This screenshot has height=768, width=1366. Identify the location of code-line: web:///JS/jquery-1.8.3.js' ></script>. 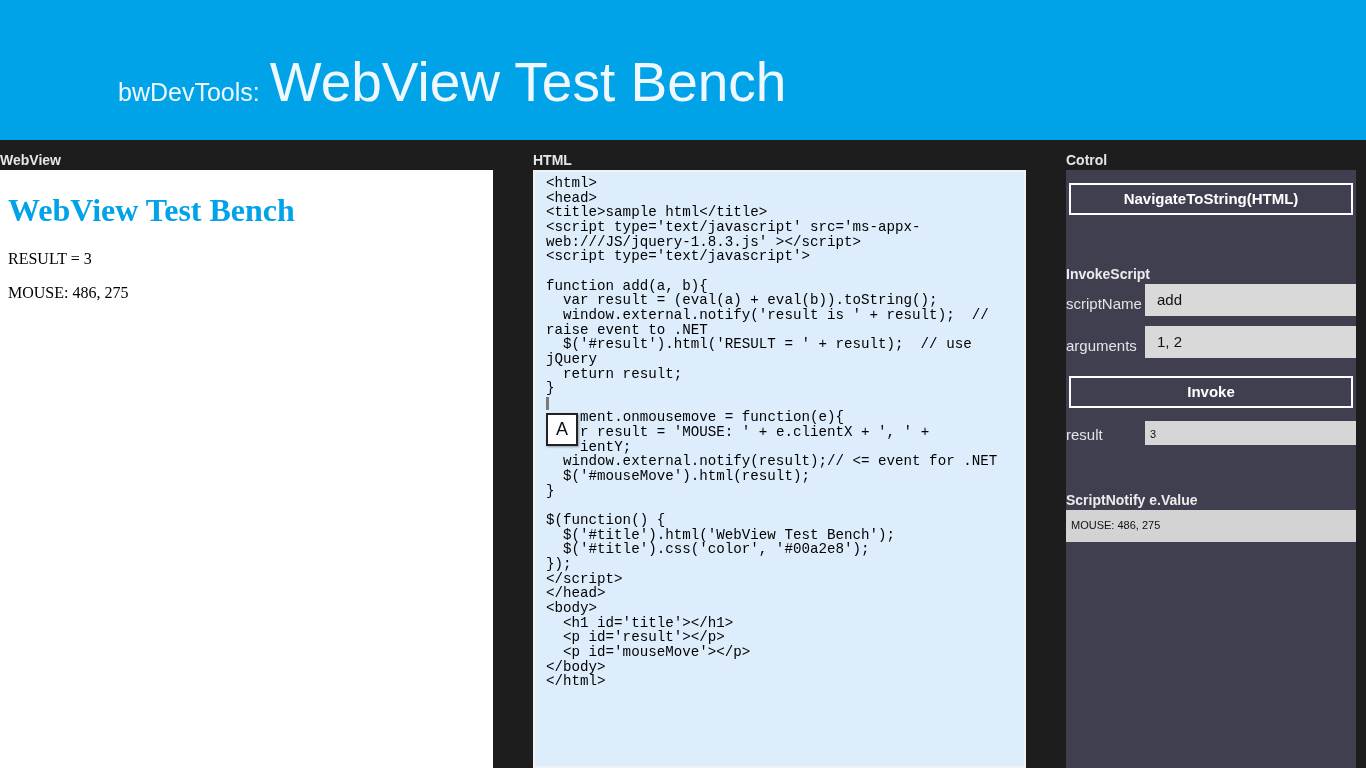
(703, 241).